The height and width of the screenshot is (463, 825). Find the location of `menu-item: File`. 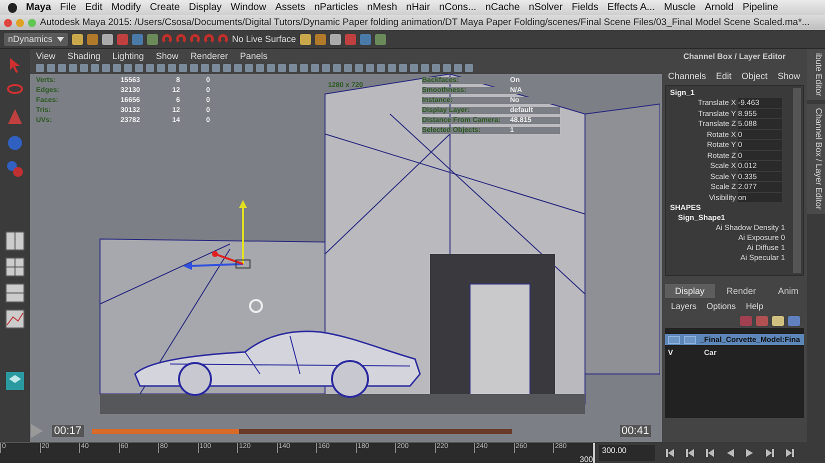

menu-item: File is located at coordinates (68, 7).